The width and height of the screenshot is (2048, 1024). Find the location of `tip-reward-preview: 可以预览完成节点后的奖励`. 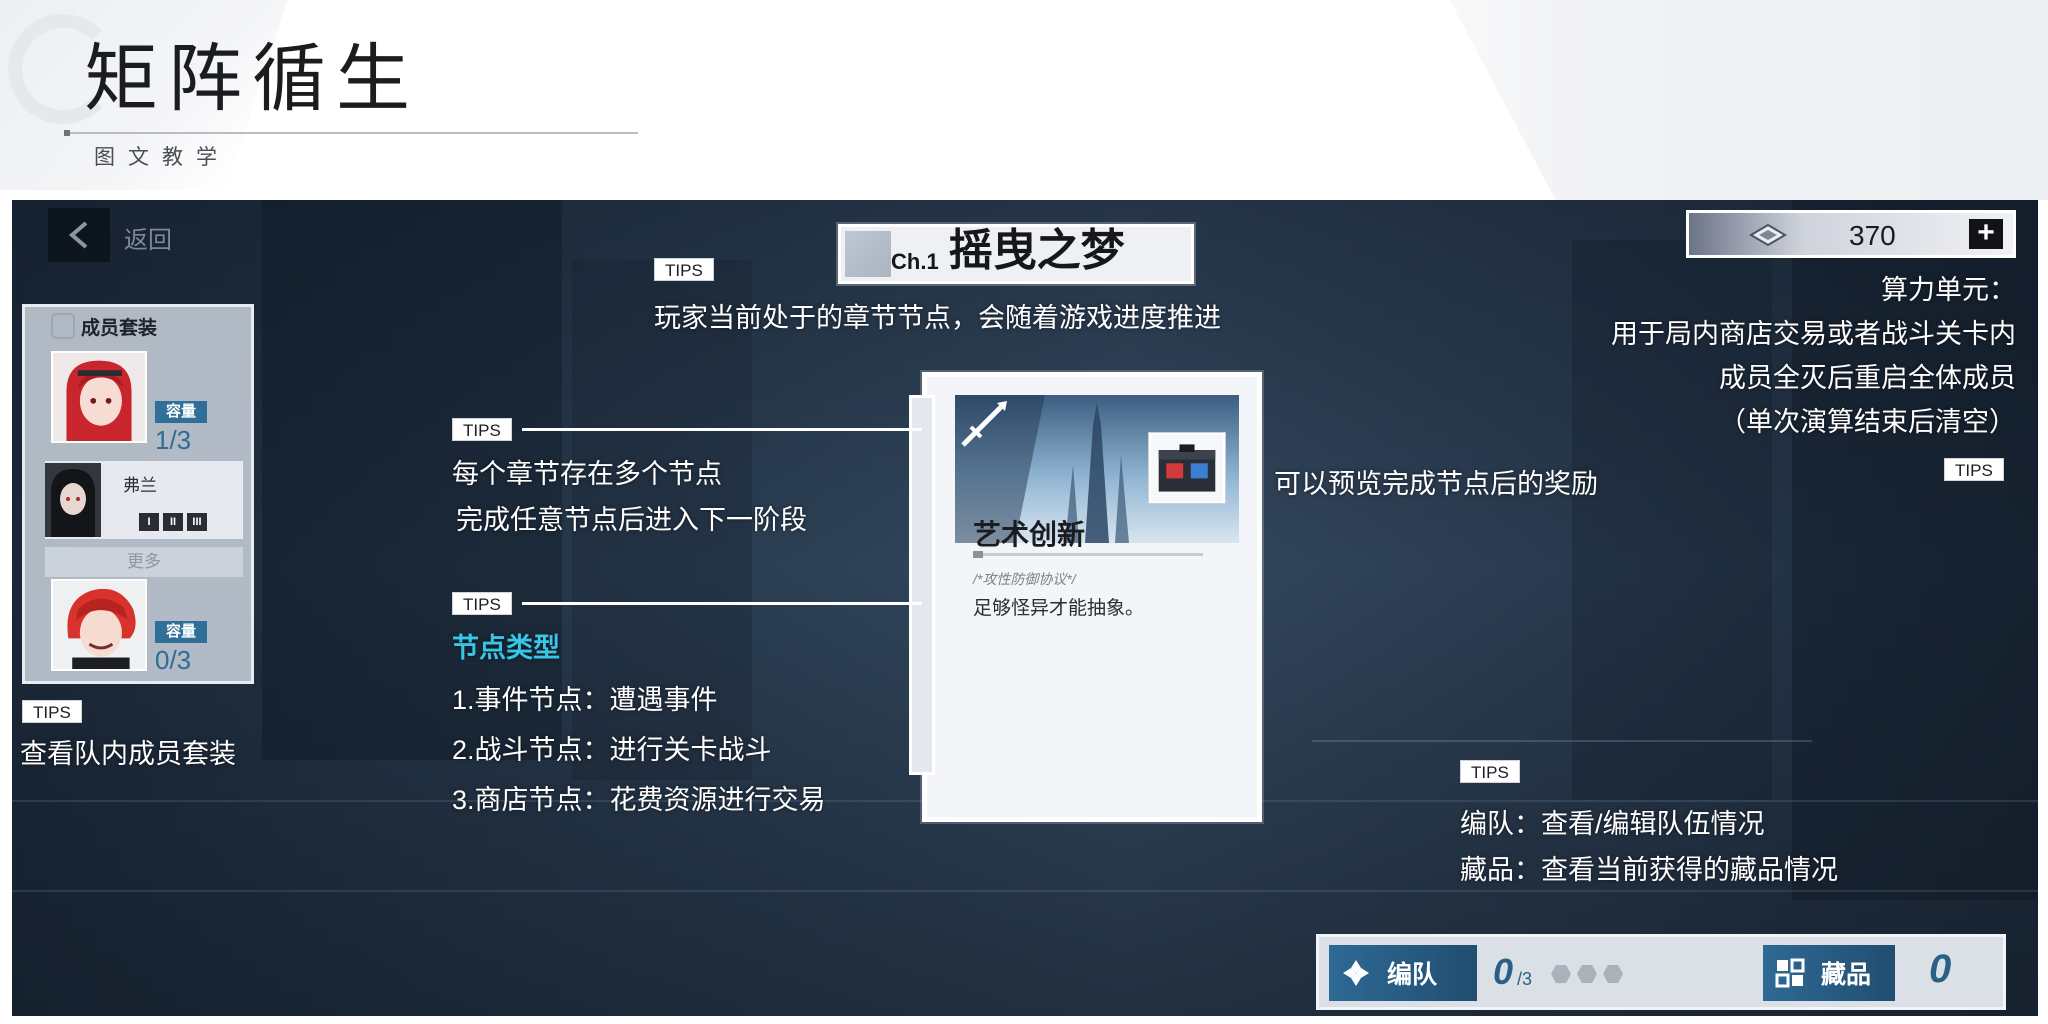

tip-reward-preview: 可以预览完成节点后的奖励 is located at coordinates (1436, 484).